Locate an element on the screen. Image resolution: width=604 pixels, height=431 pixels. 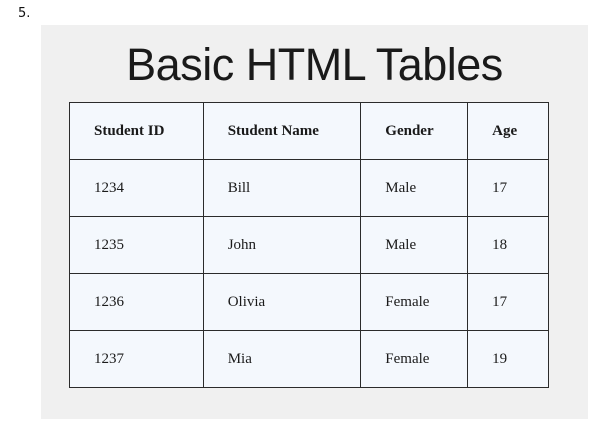
cell-student-name: Mia is located at coordinates (282, 359).